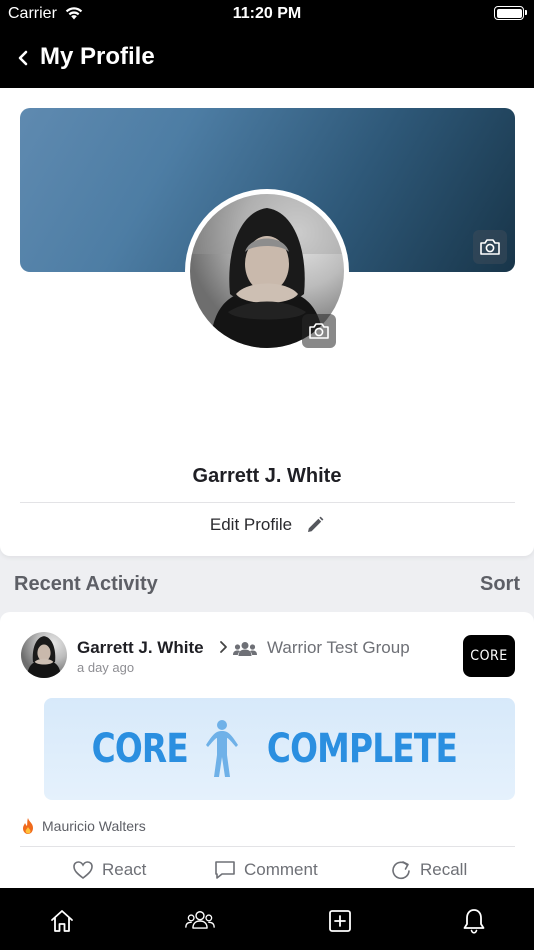 The height and width of the screenshot is (950, 534). I want to click on reaction-summary: Mauricio Walters, so click(83, 826).